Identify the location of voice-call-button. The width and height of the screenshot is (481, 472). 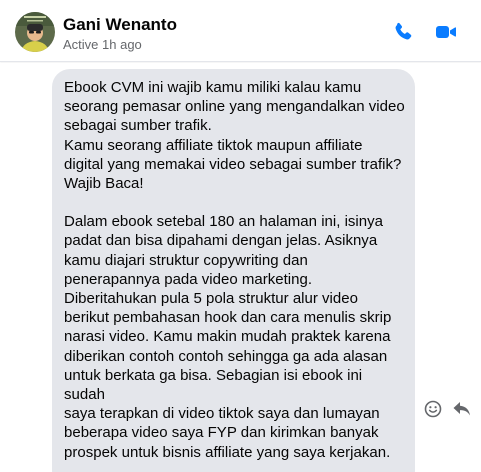
(403, 32).